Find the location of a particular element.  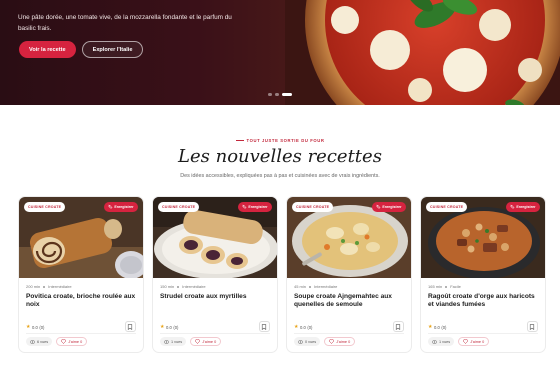

recipe-difficulty: Facile is located at coordinates (455, 286).